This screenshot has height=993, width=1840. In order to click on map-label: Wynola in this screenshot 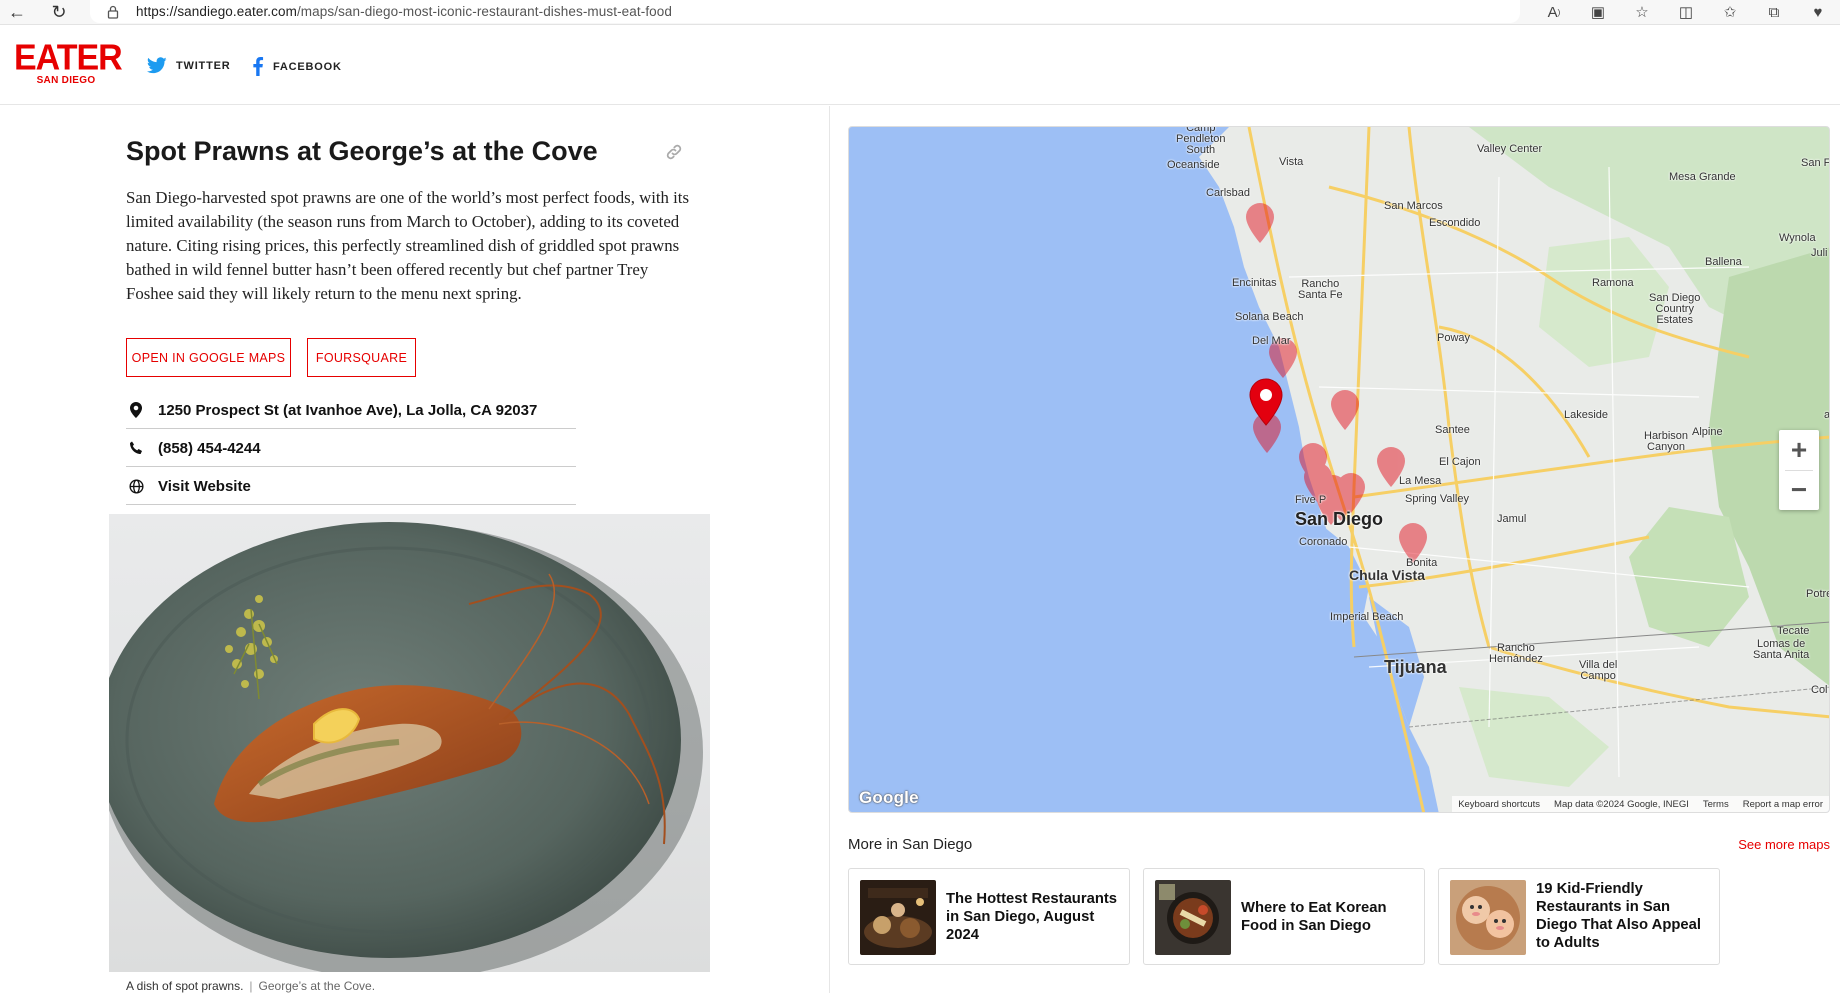, I will do `click(1797, 238)`.